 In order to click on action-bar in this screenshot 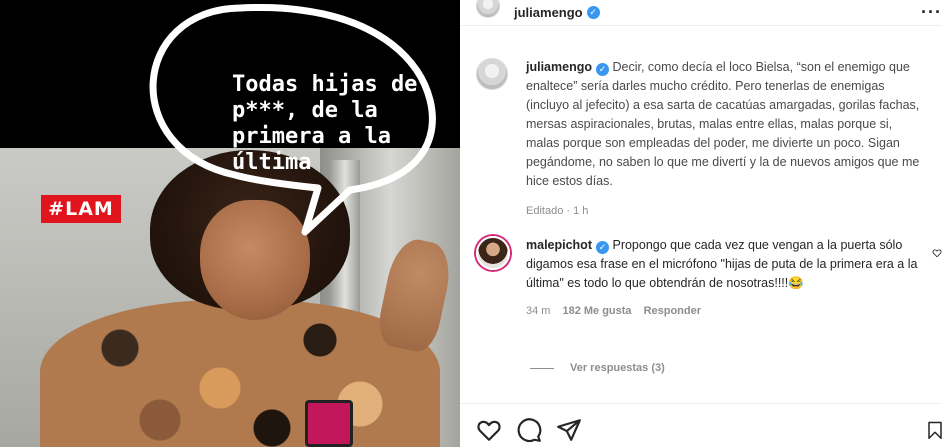, I will do `click(701, 425)`.